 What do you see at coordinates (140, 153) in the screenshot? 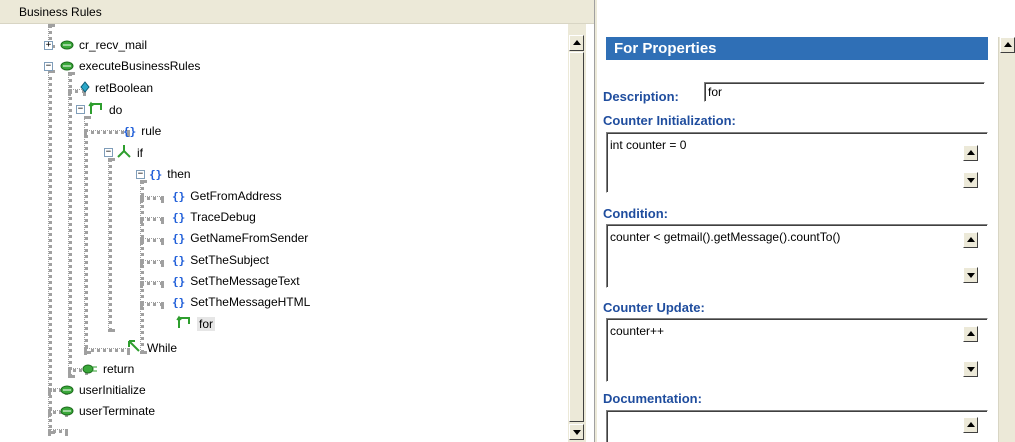
I see `node-label: if` at bounding box center [140, 153].